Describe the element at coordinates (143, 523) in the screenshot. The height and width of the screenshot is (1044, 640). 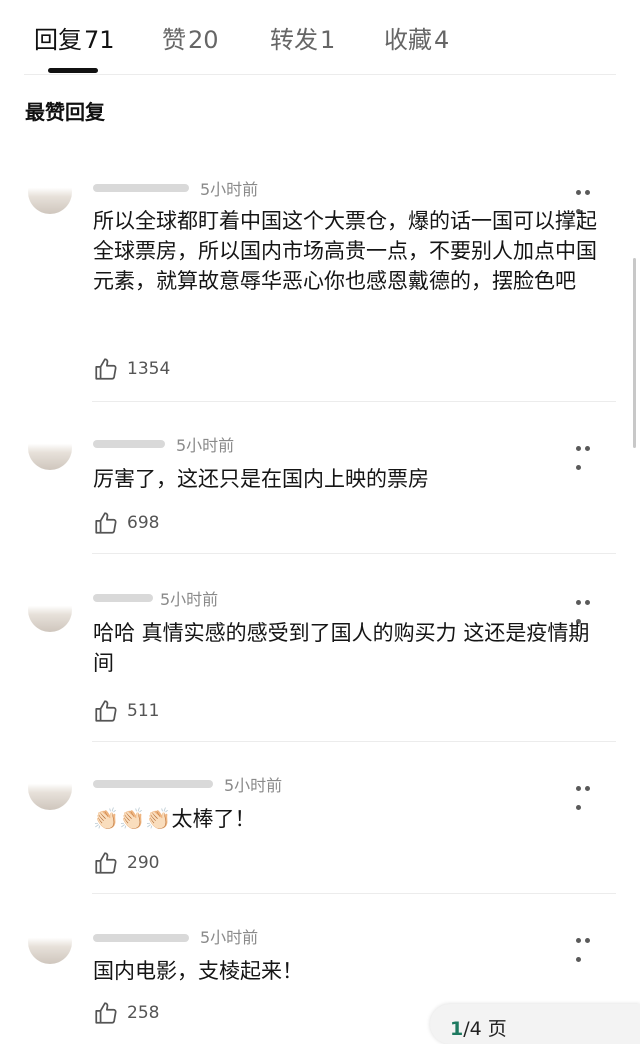
I see `like-count: 698` at that location.